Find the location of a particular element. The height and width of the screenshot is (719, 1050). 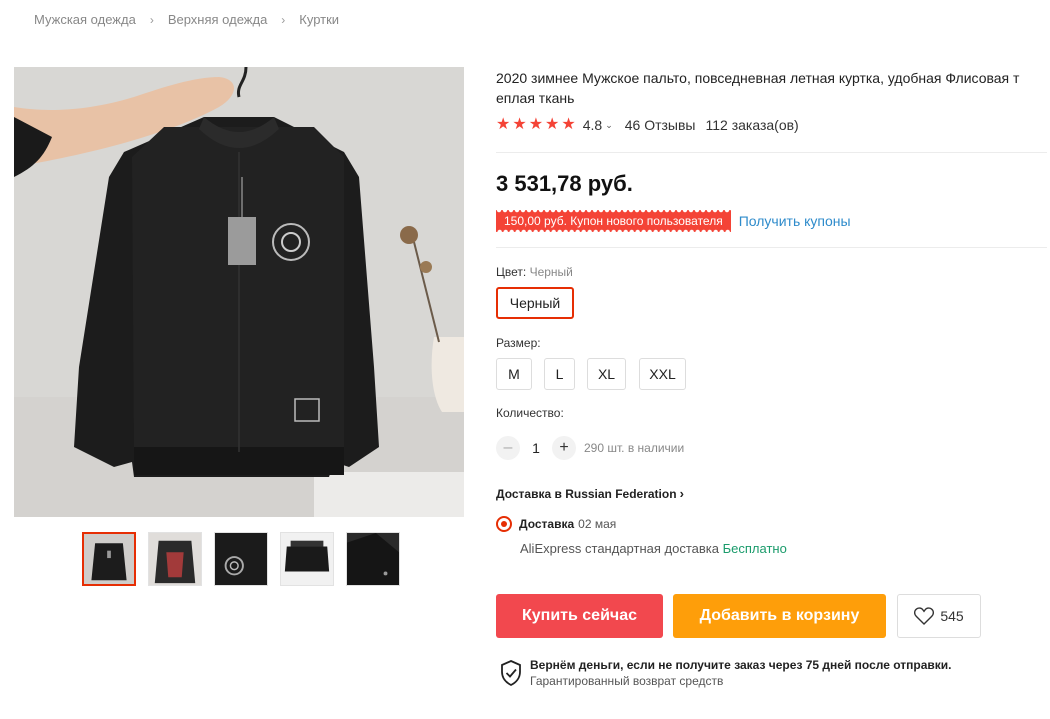

size-option-l: L is located at coordinates (559, 374).